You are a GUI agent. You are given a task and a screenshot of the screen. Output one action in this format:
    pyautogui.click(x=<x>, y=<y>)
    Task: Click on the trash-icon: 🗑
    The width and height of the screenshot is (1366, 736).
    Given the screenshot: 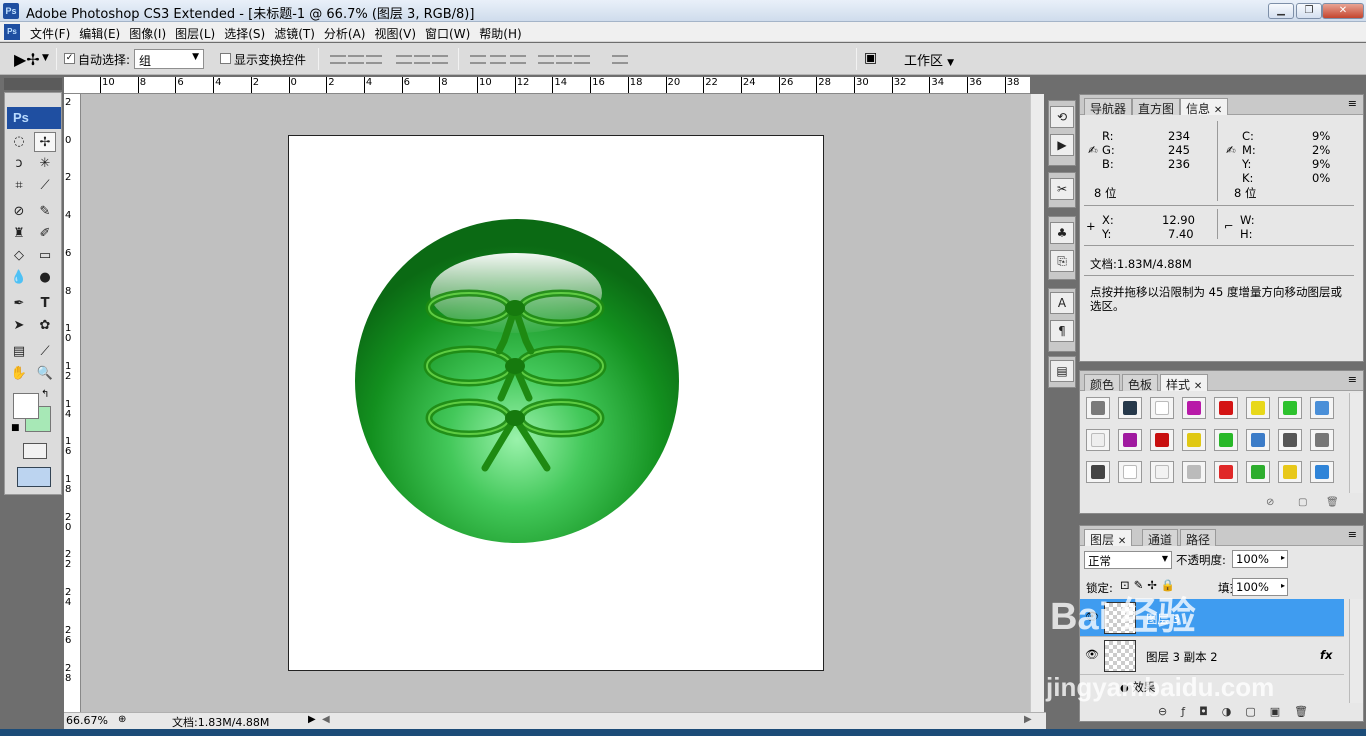 What is the action you would take?
    pyautogui.click(x=1332, y=502)
    